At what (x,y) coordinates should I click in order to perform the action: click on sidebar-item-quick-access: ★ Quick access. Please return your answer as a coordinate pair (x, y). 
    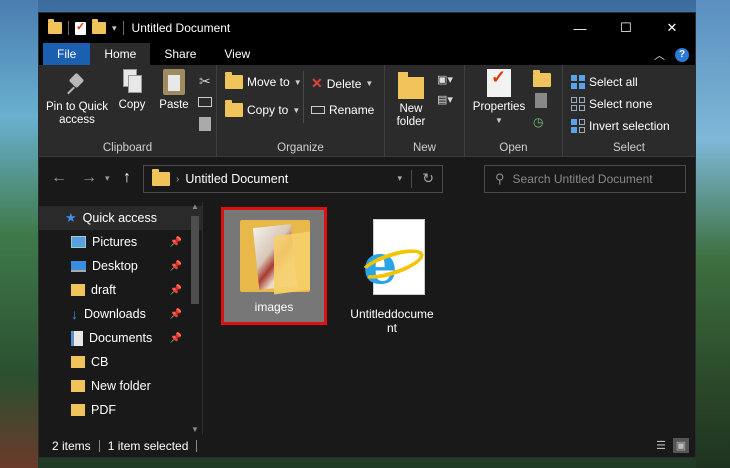
    Looking at the image, I should click on (120, 218).